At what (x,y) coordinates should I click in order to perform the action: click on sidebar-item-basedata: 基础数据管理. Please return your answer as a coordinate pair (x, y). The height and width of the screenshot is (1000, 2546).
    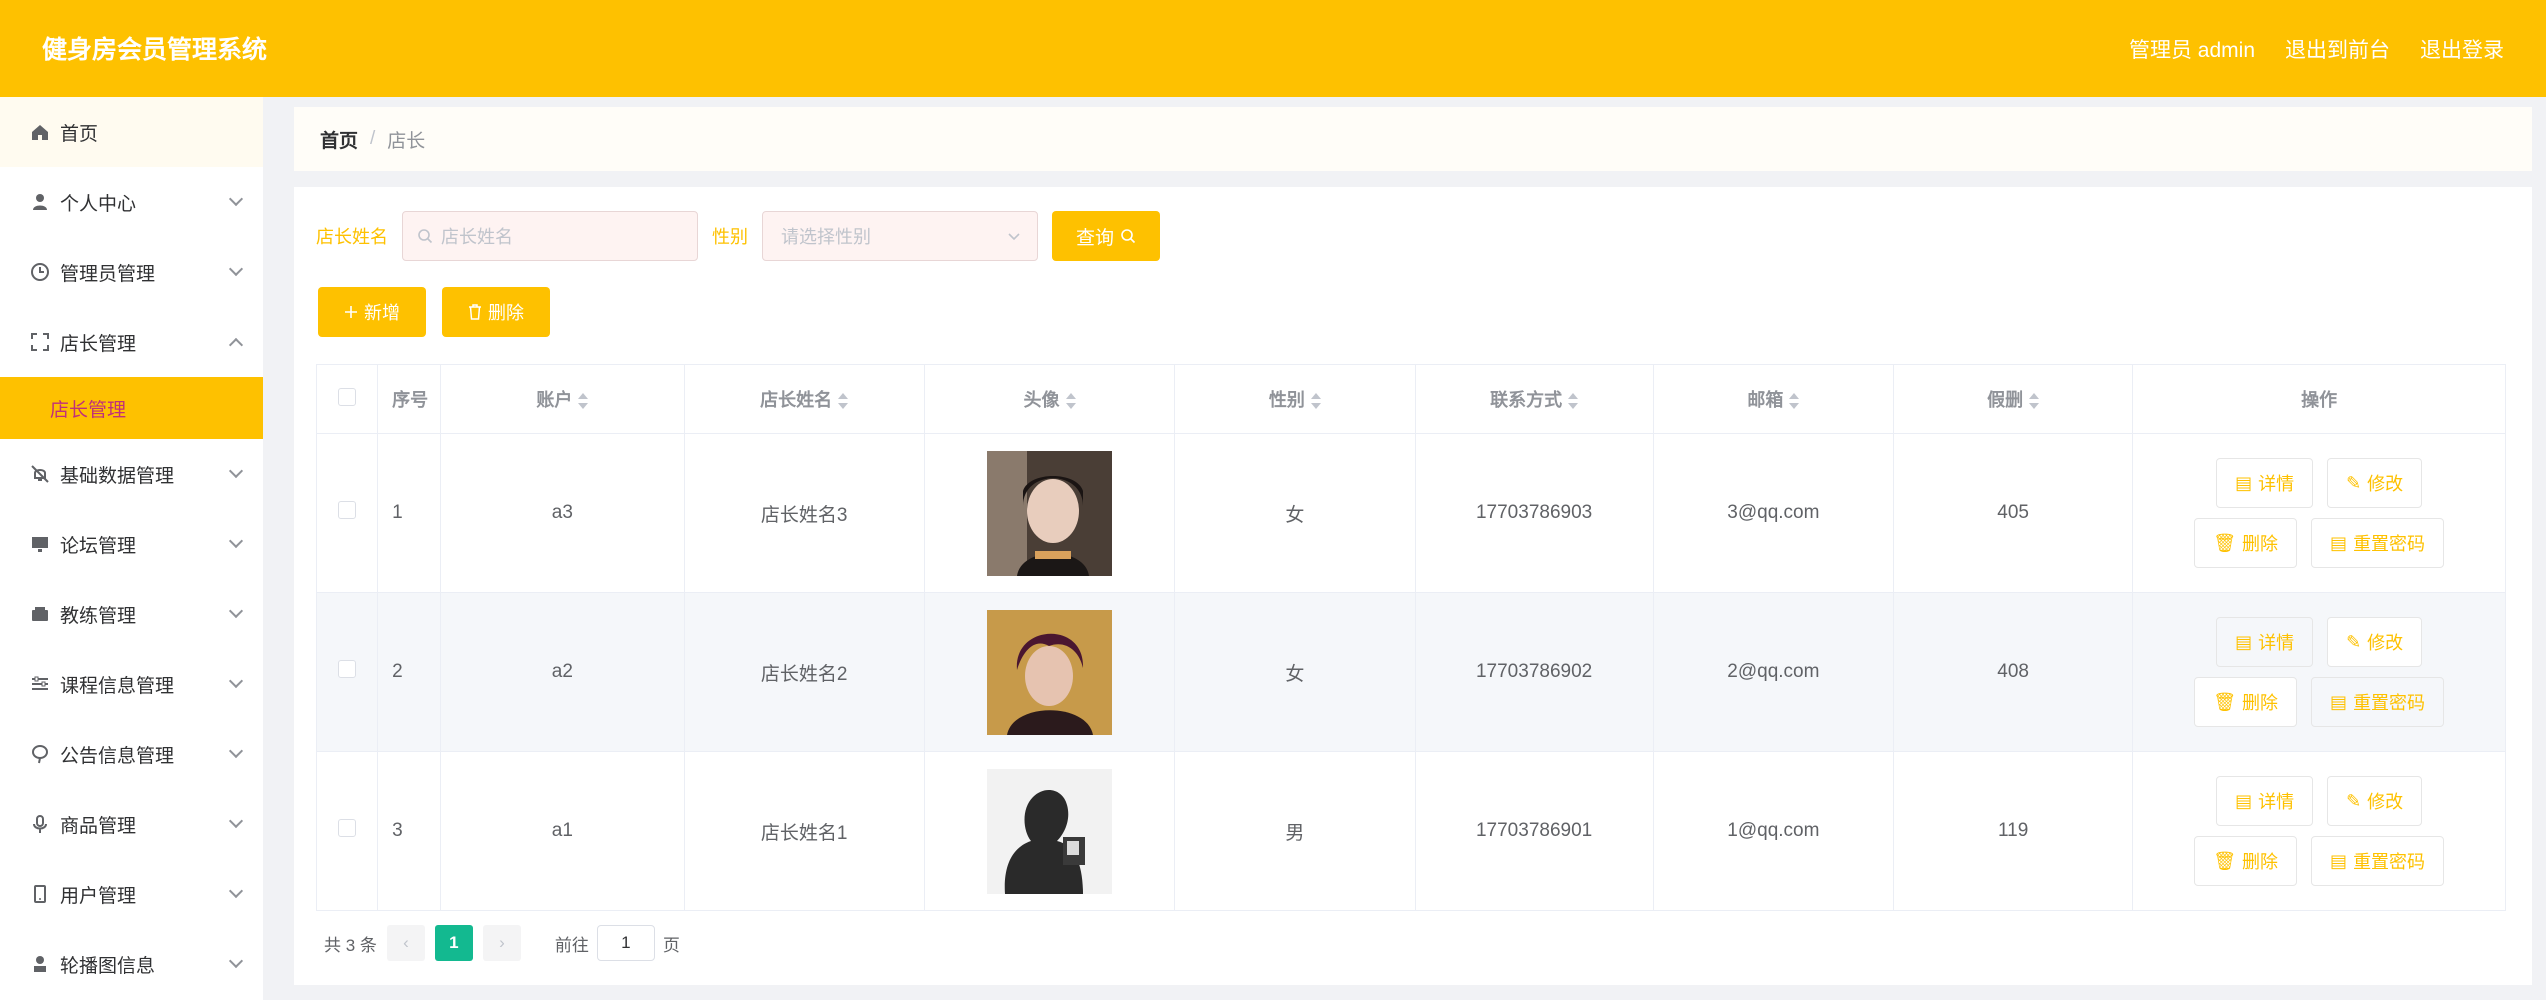
    Looking at the image, I should click on (131, 474).